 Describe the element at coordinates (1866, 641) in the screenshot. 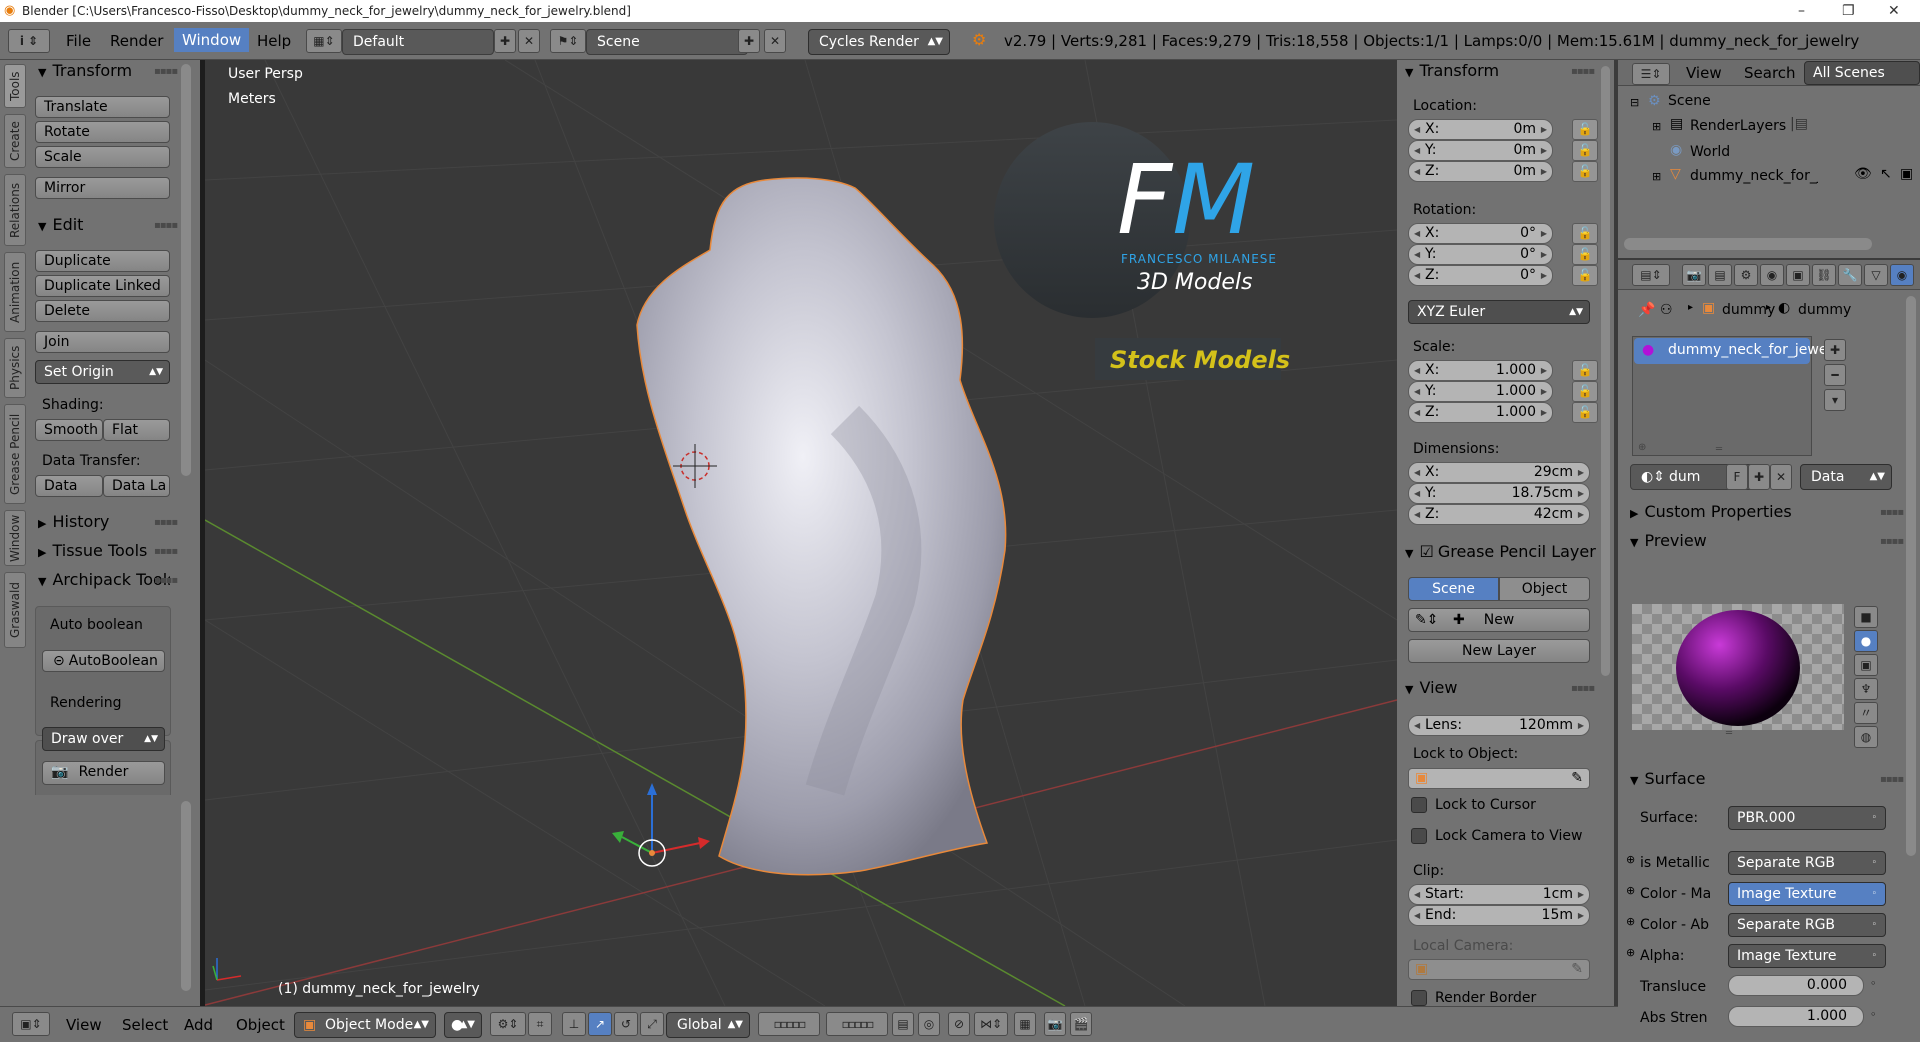

I see `preview-sphere-icon: ●` at that location.